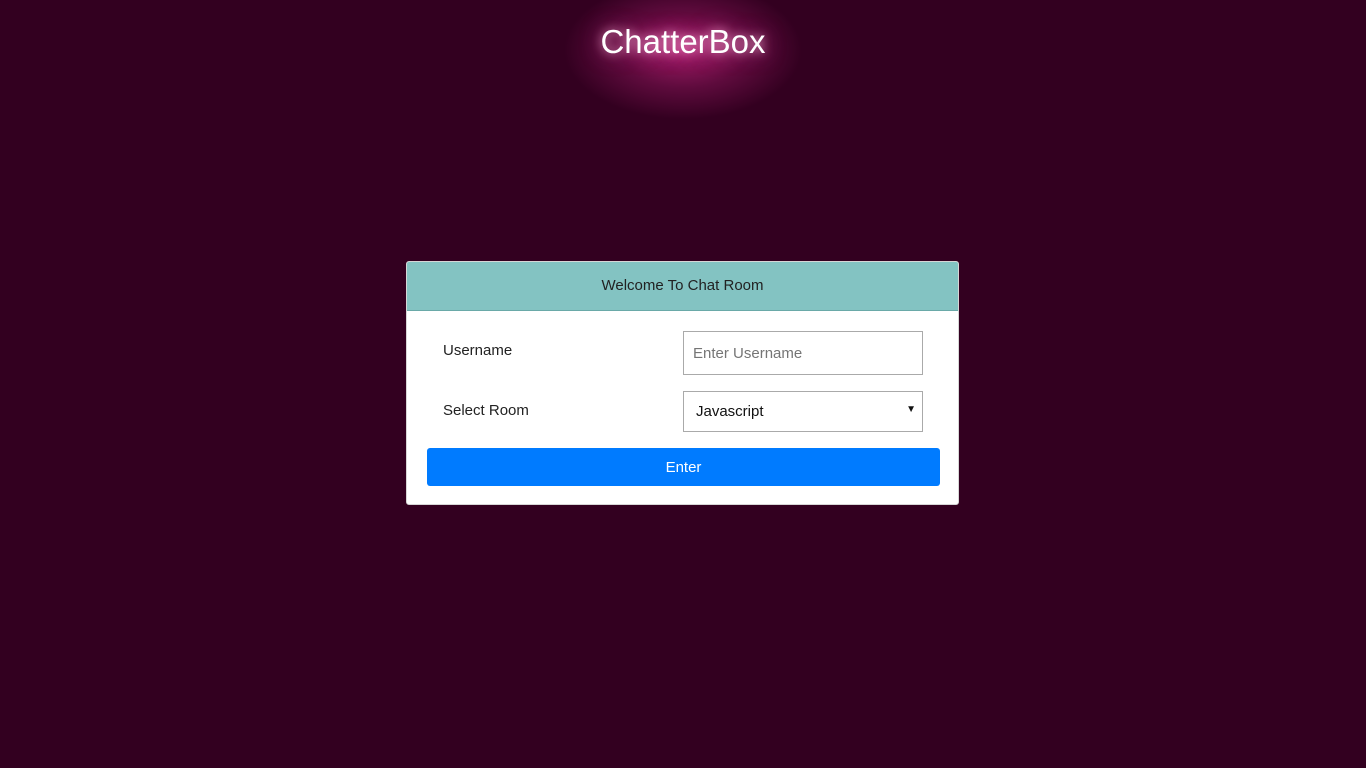 The width and height of the screenshot is (1366, 768). Describe the element at coordinates (911, 409) in the screenshot. I see `chevron-down-icon: ▼` at that location.